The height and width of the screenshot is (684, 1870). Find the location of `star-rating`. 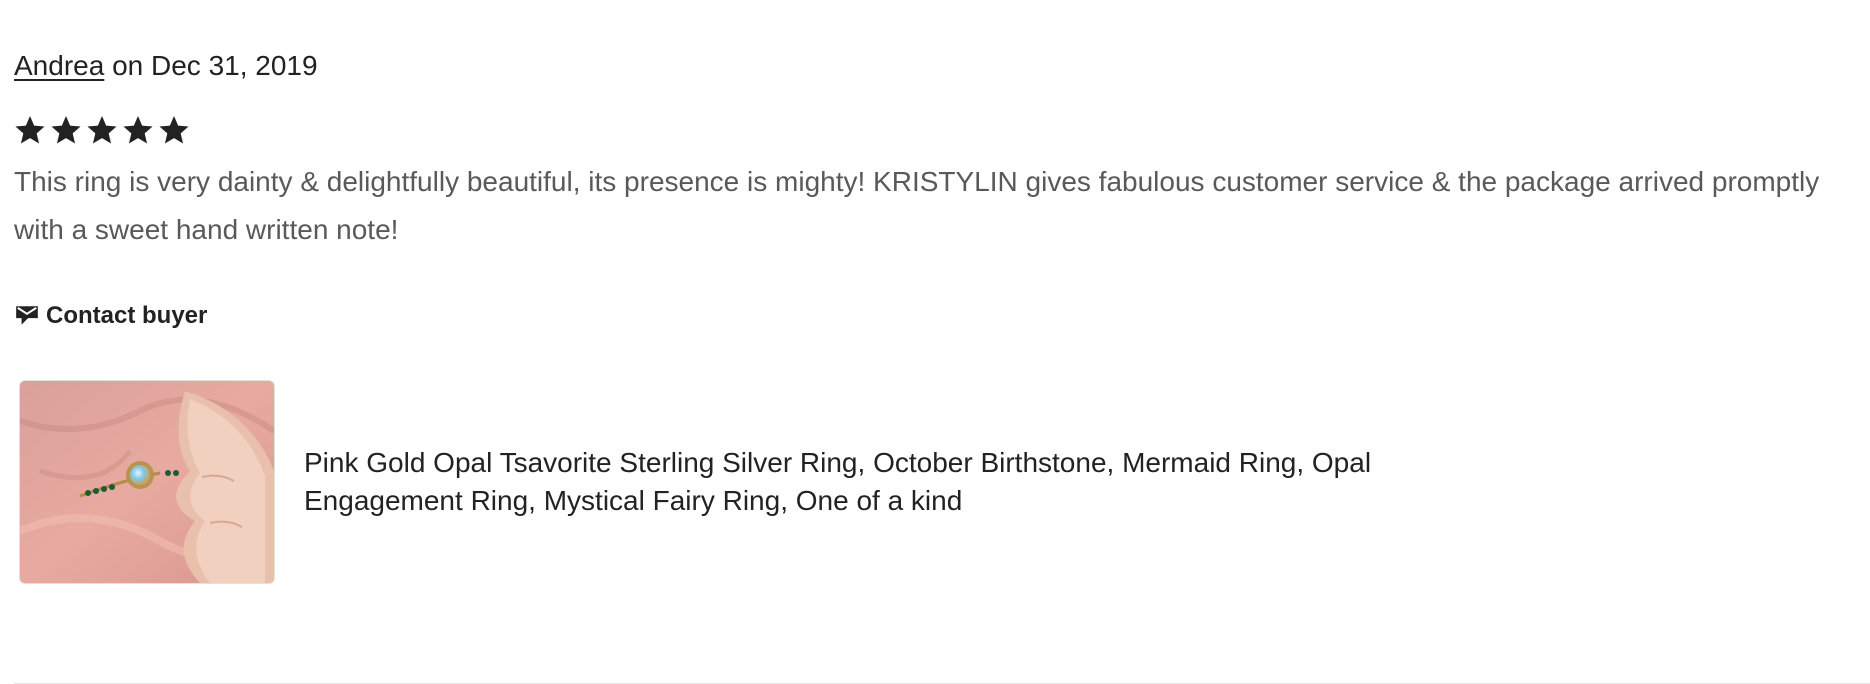

star-rating is located at coordinates (102, 130).